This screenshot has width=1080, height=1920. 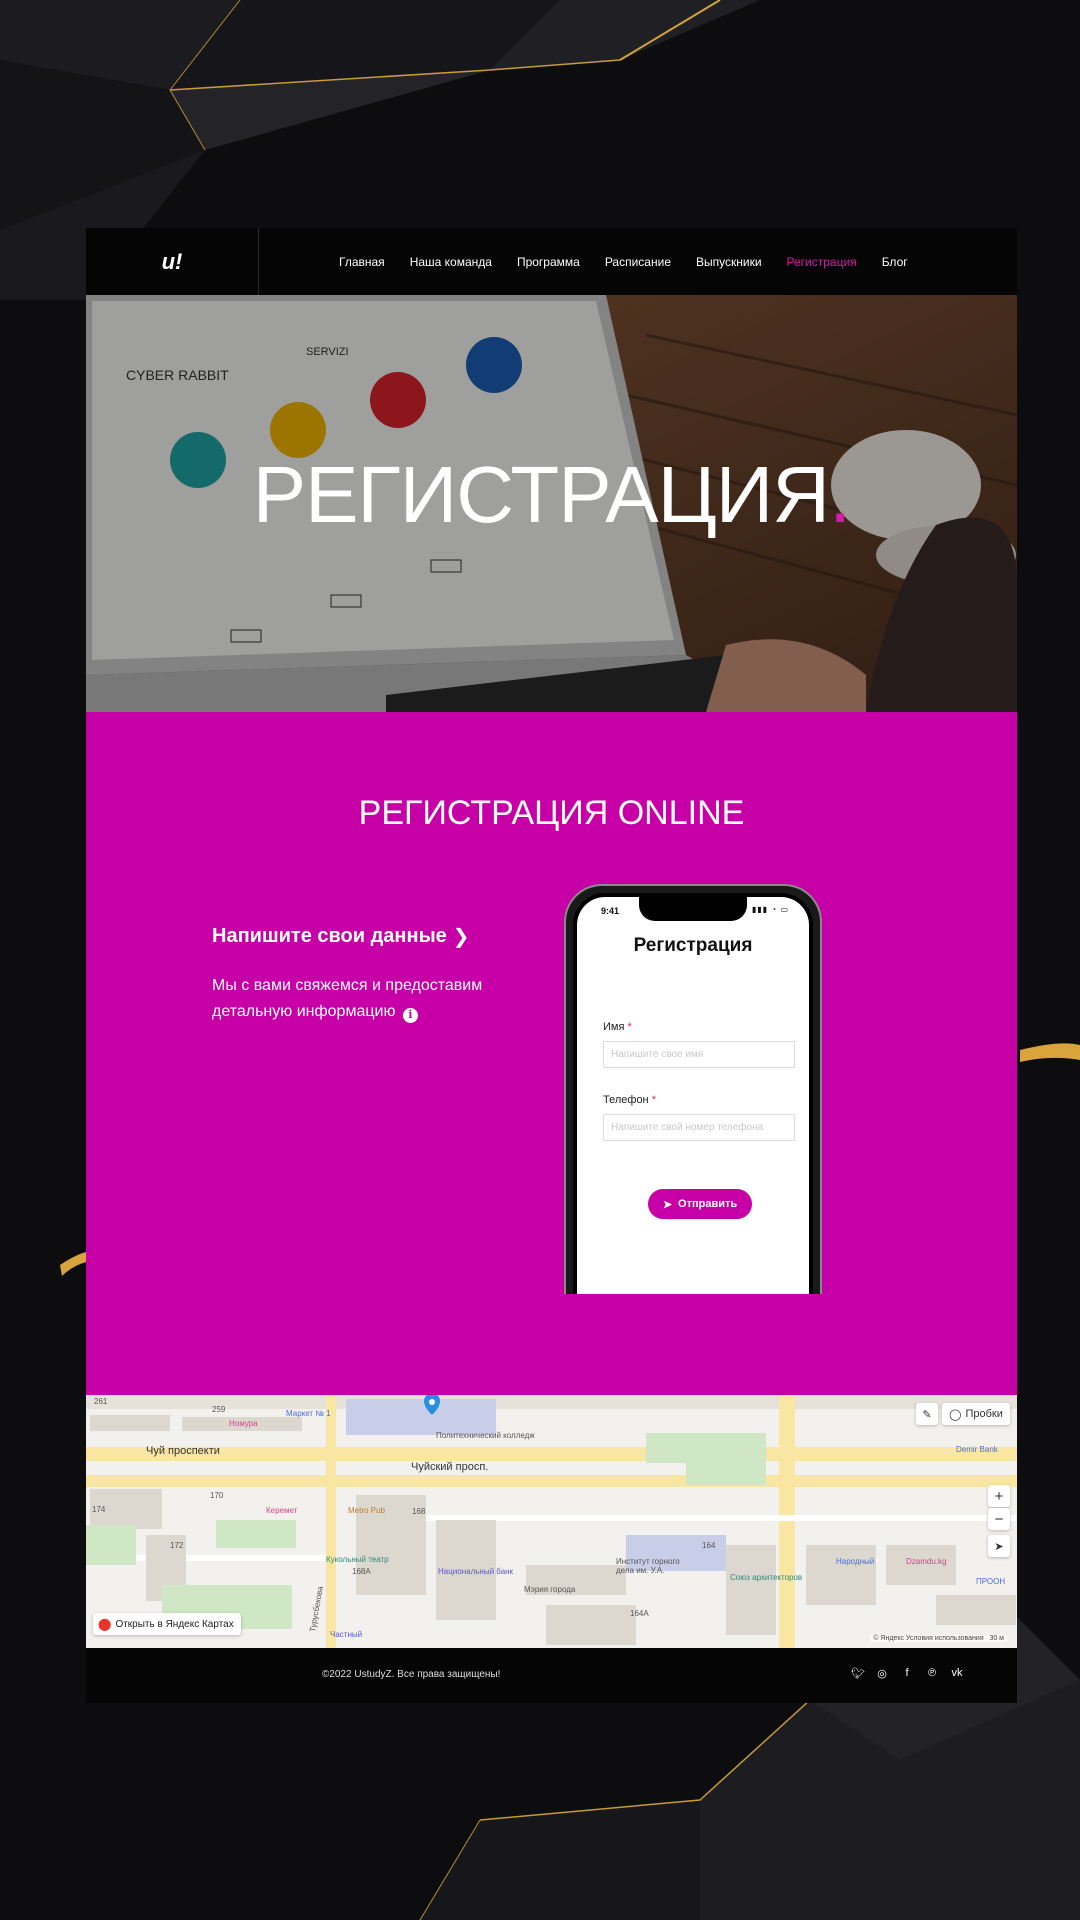 I want to click on hero-title: РЕГИСТРАЦИЯ., so click(x=551, y=495).